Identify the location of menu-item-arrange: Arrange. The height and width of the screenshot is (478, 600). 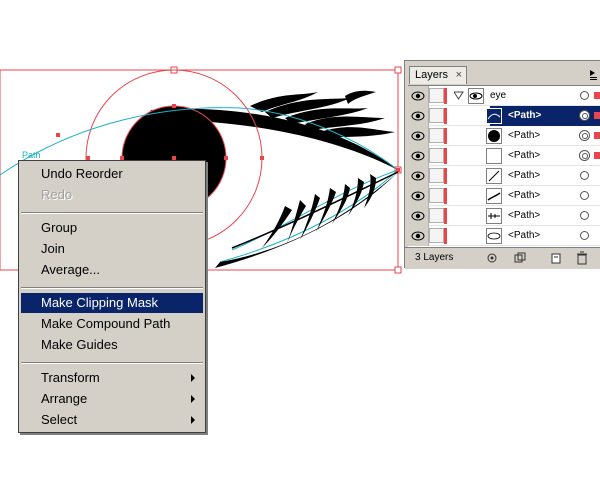
(112, 399).